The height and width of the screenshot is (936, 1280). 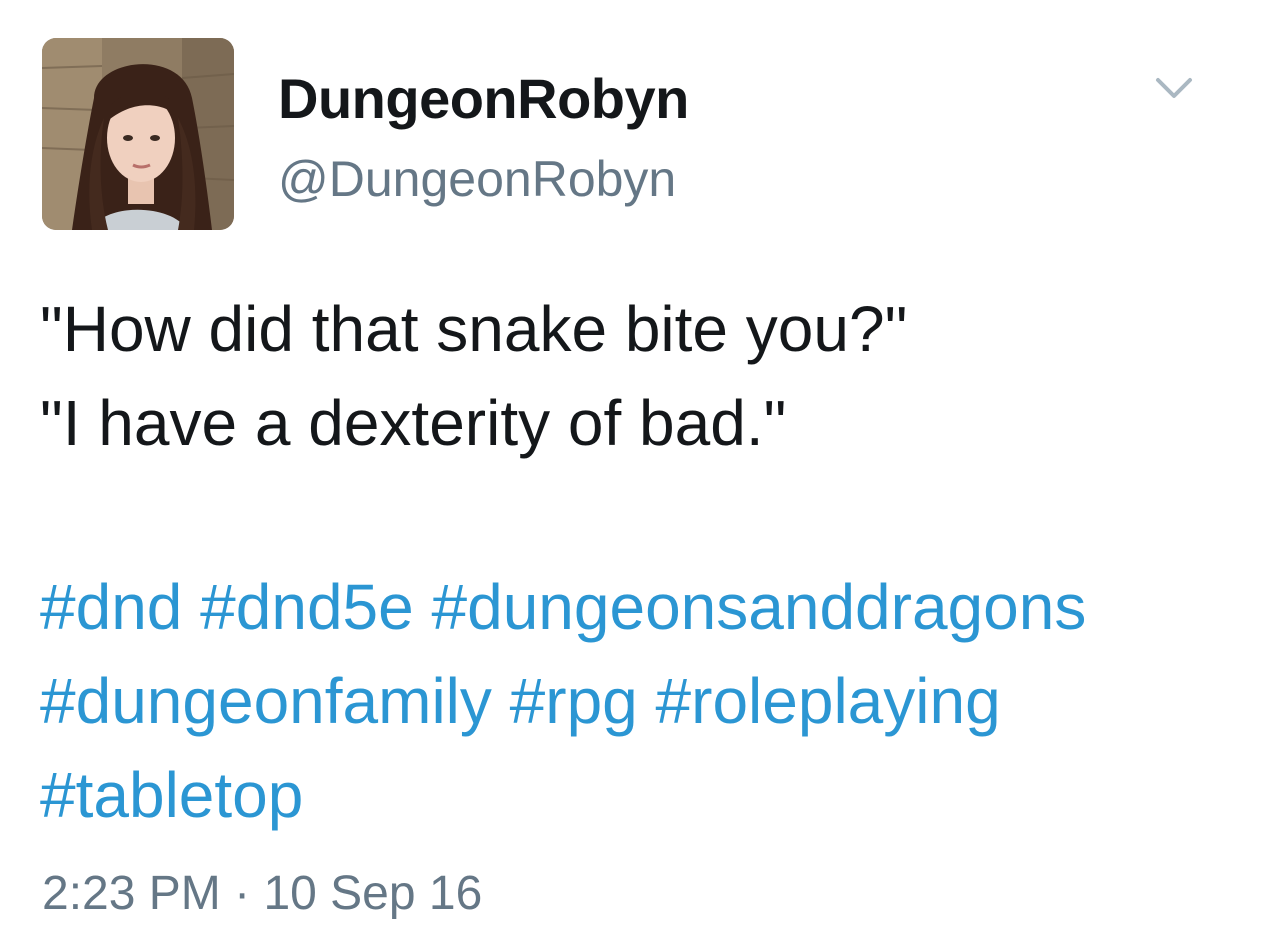 I want to click on author-display-name: DungeonRobyn, so click(x=483, y=99).